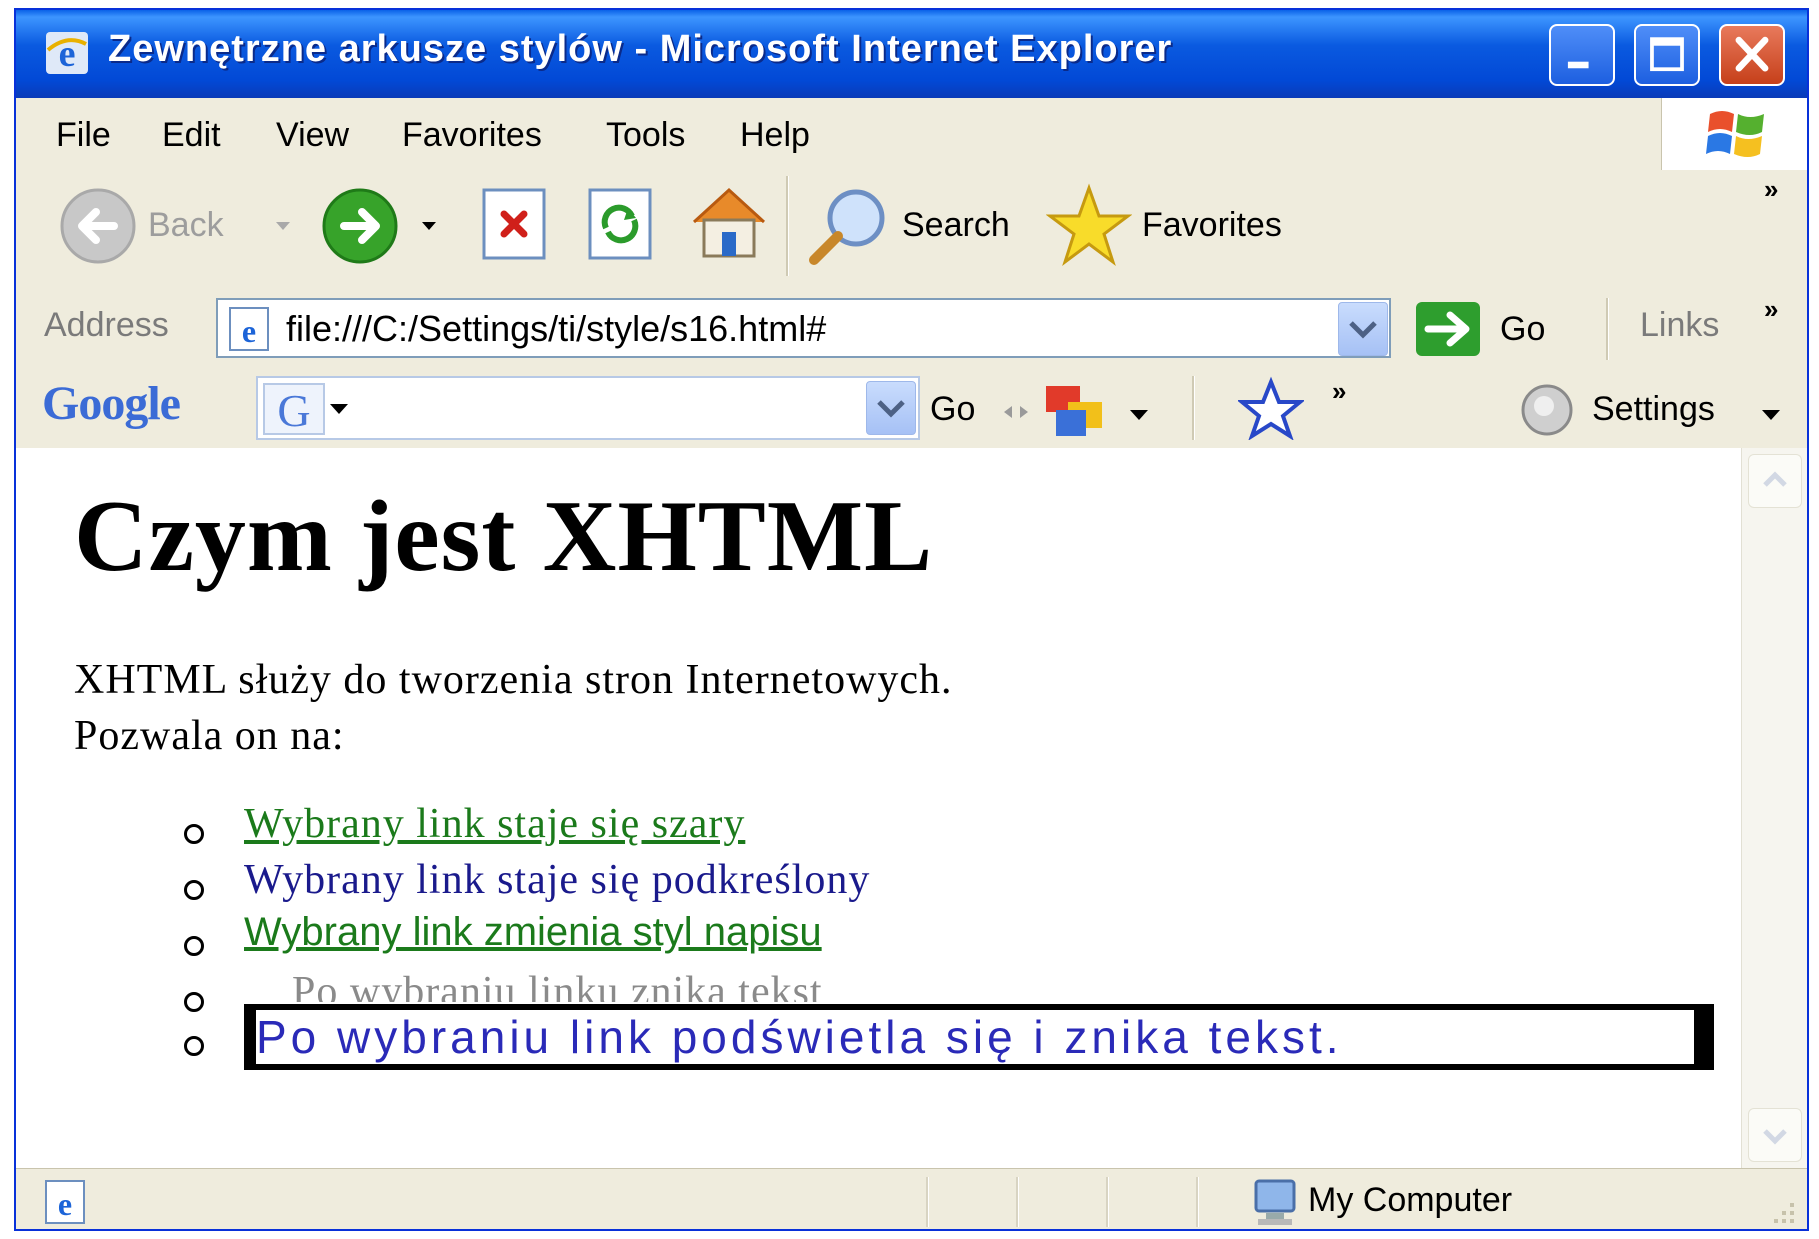 Image resolution: width=1819 pixels, height=1239 pixels. I want to click on menu-bar: File Edit View Favorites Tools Help, so click(911, 134).